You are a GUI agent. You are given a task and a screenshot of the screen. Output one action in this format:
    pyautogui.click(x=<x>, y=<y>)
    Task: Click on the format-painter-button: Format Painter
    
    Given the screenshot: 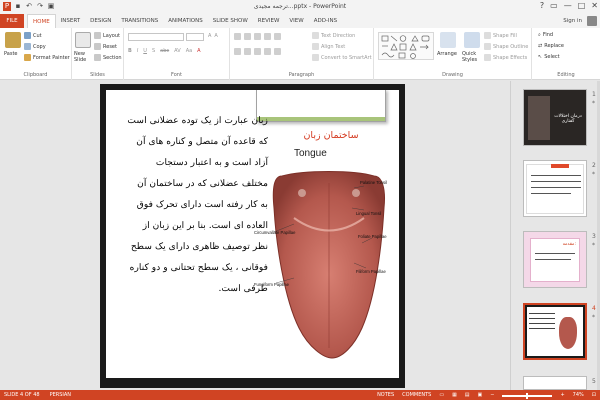 What is the action you would take?
    pyautogui.click(x=47, y=57)
    